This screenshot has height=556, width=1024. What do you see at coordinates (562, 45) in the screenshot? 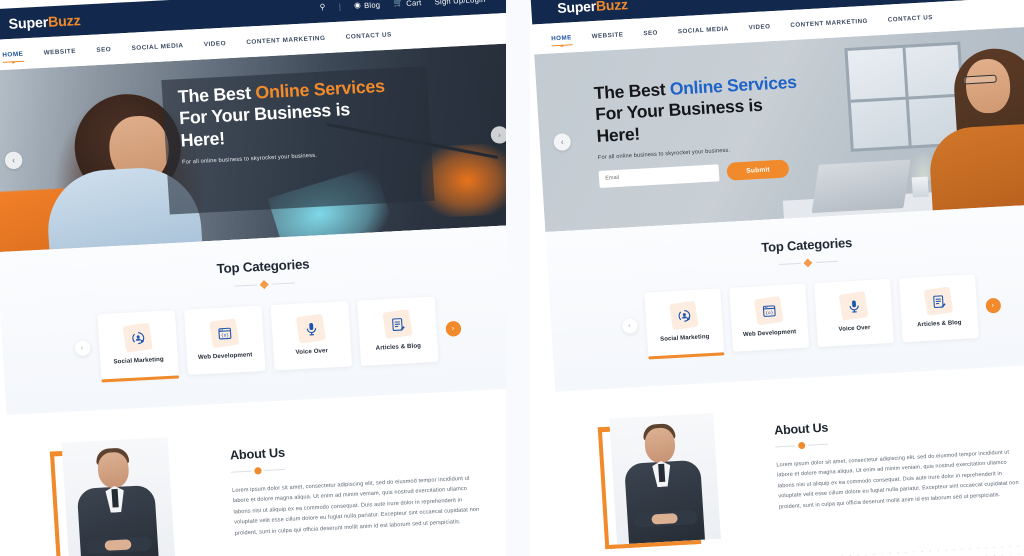
I see `nav-active-dot-right` at bounding box center [562, 45].